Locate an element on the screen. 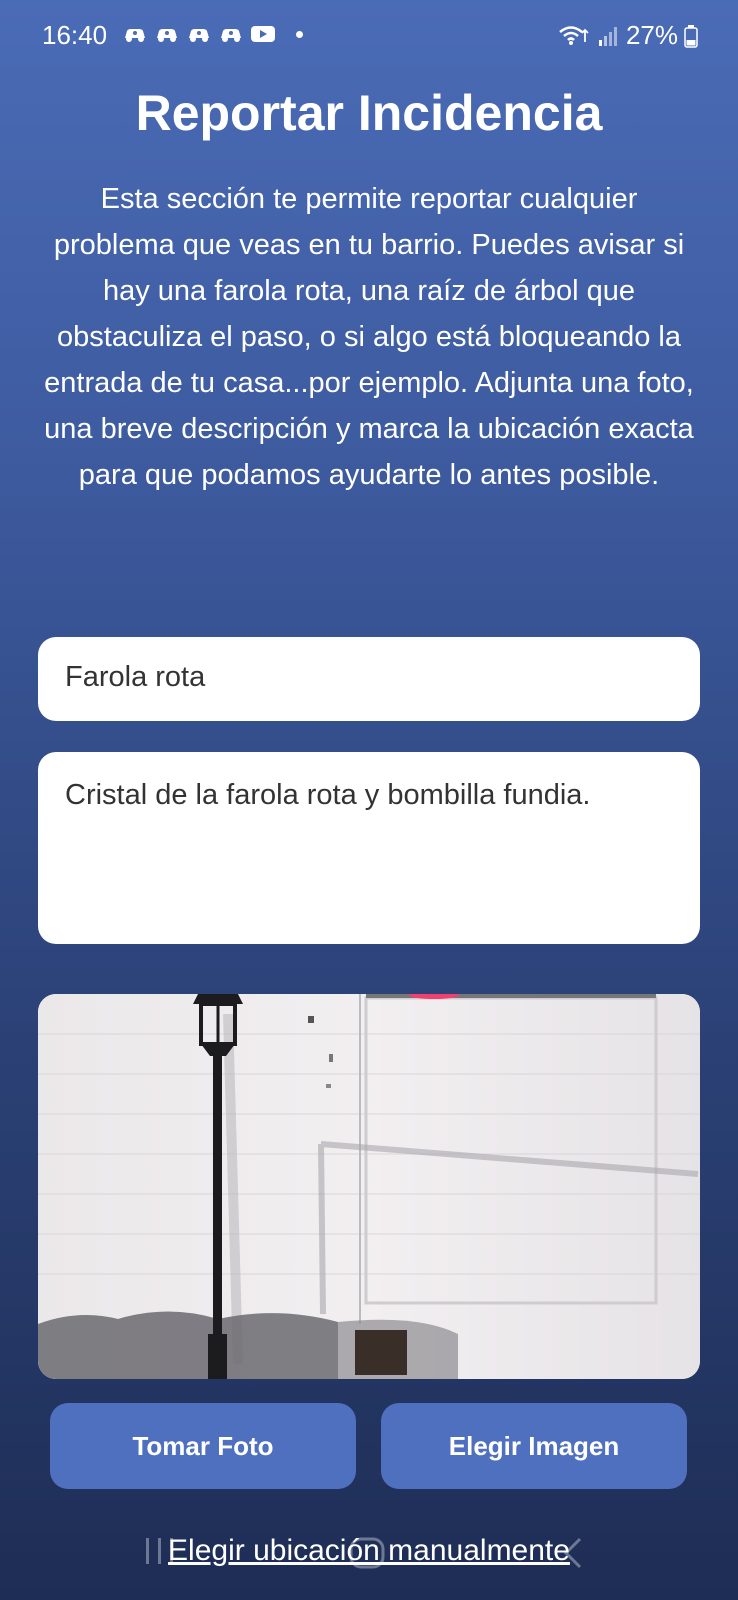 The width and height of the screenshot is (738, 1600). choose-location-manually-link: Elegir ubicación manualmente is located at coordinates (369, 1551).